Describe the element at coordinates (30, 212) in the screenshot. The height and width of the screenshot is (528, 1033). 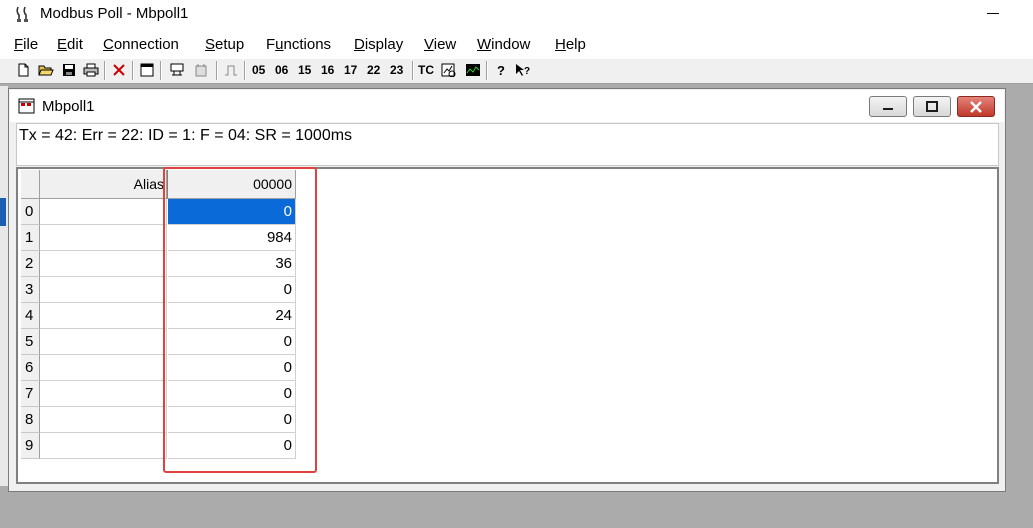
I see `row-index-header: 0` at that location.